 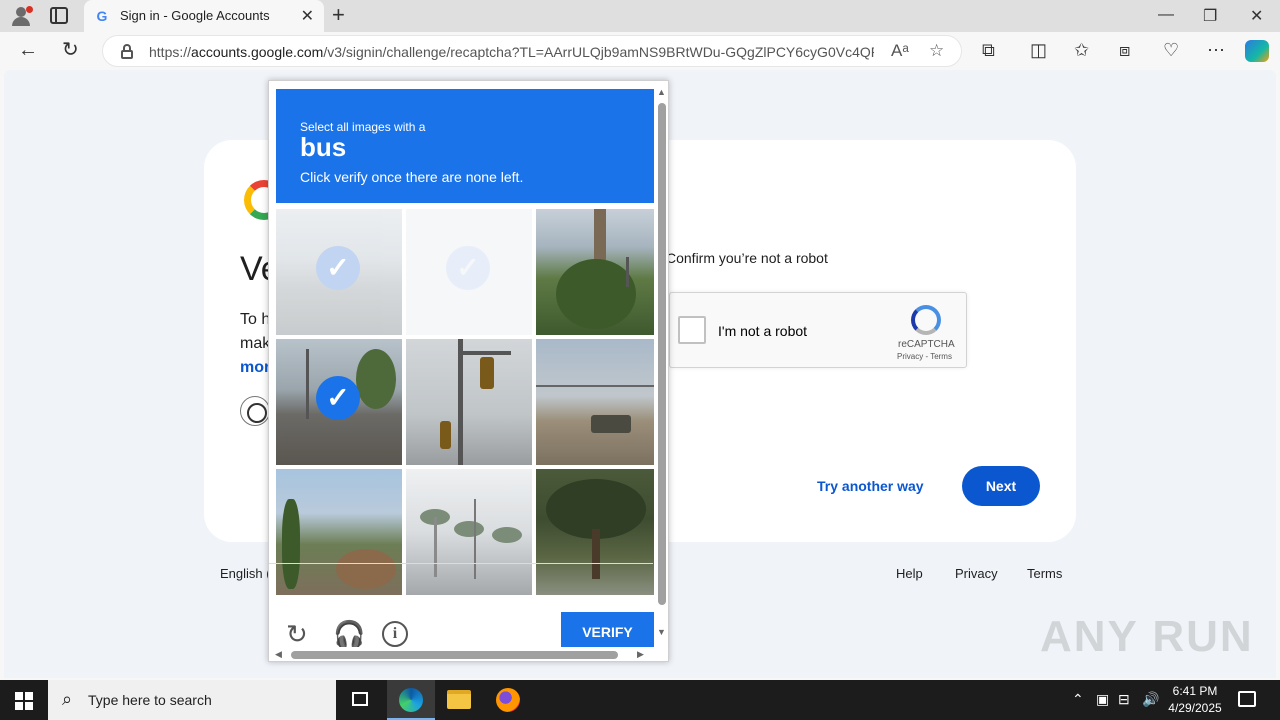 I want to click on challenge-divider, so click(x=461, y=563).